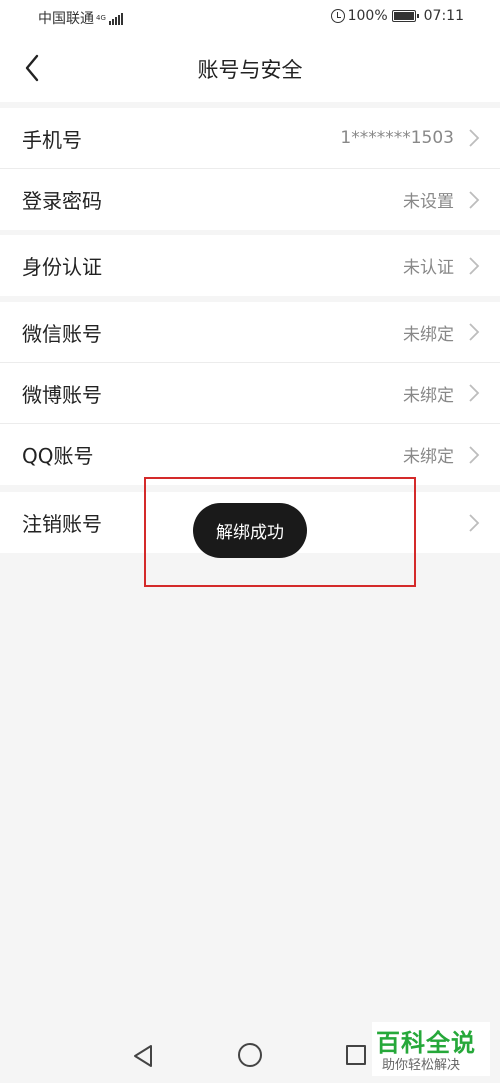  Describe the element at coordinates (337, 16) in the screenshot. I see `alarm-icon` at that location.